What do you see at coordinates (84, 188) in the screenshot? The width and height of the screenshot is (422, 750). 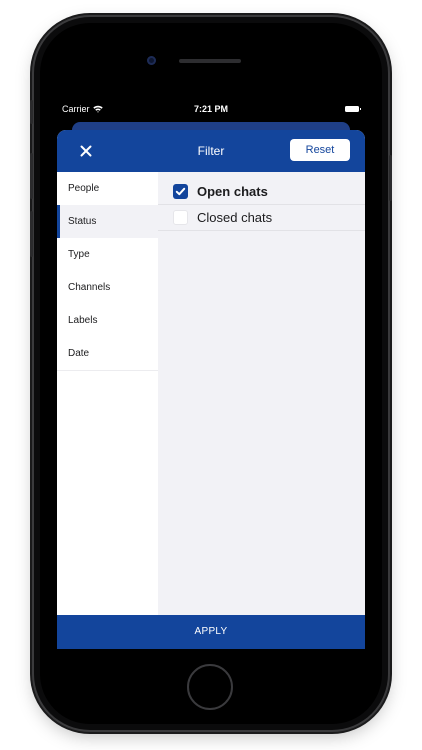 I see `sidebar-item-label: People` at bounding box center [84, 188].